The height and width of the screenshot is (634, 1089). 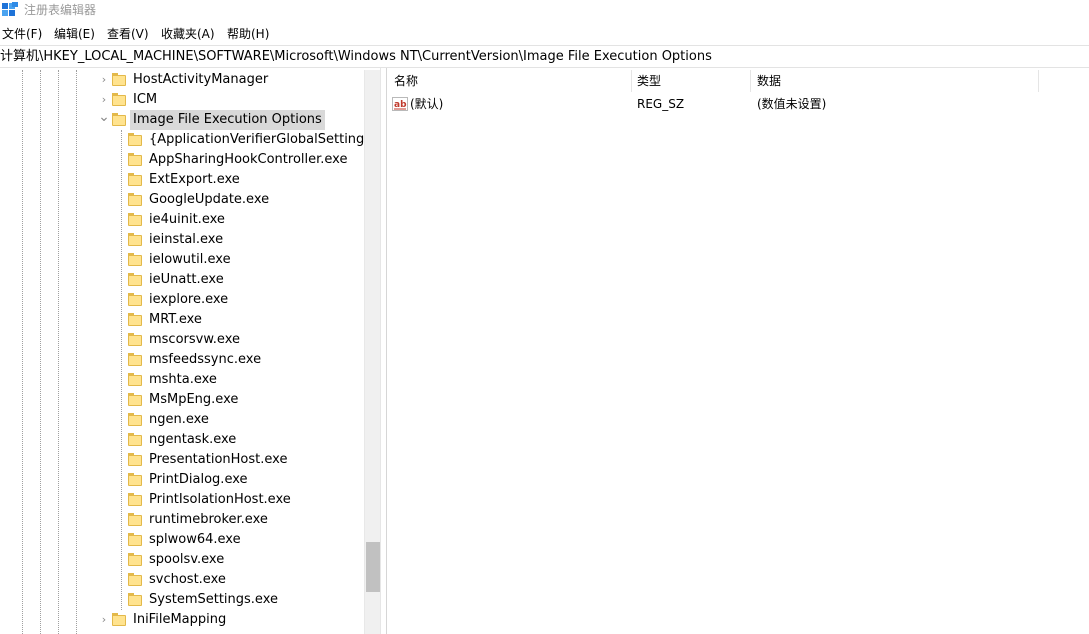 I want to click on tree-node-label: ieinstal.exe, so click(x=186, y=240).